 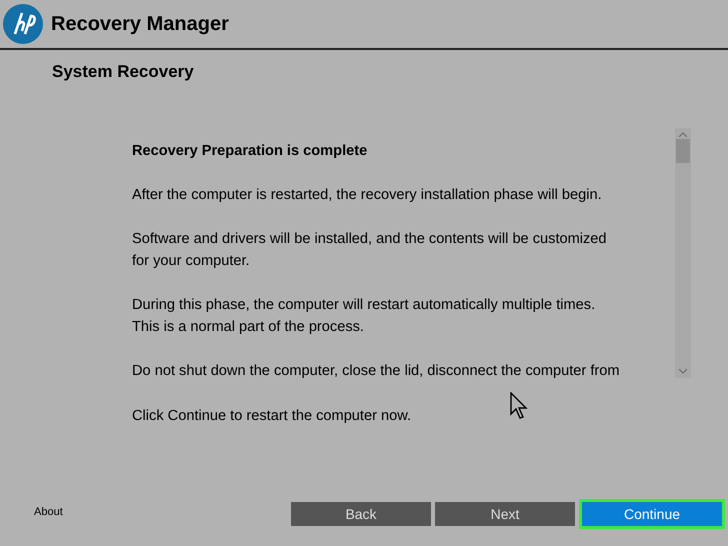 What do you see at coordinates (505, 514) in the screenshot?
I see `nav-button: Next` at bounding box center [505, 514].